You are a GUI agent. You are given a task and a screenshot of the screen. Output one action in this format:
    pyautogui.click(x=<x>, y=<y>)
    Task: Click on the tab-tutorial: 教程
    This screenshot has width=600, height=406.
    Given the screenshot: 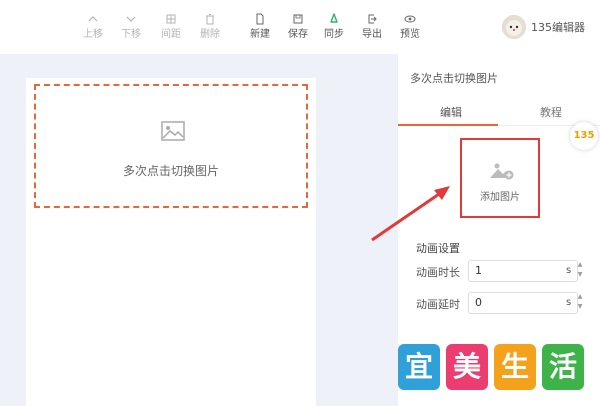 What is the action you would take?
    pyautogui.click(x=551, y=112)
    